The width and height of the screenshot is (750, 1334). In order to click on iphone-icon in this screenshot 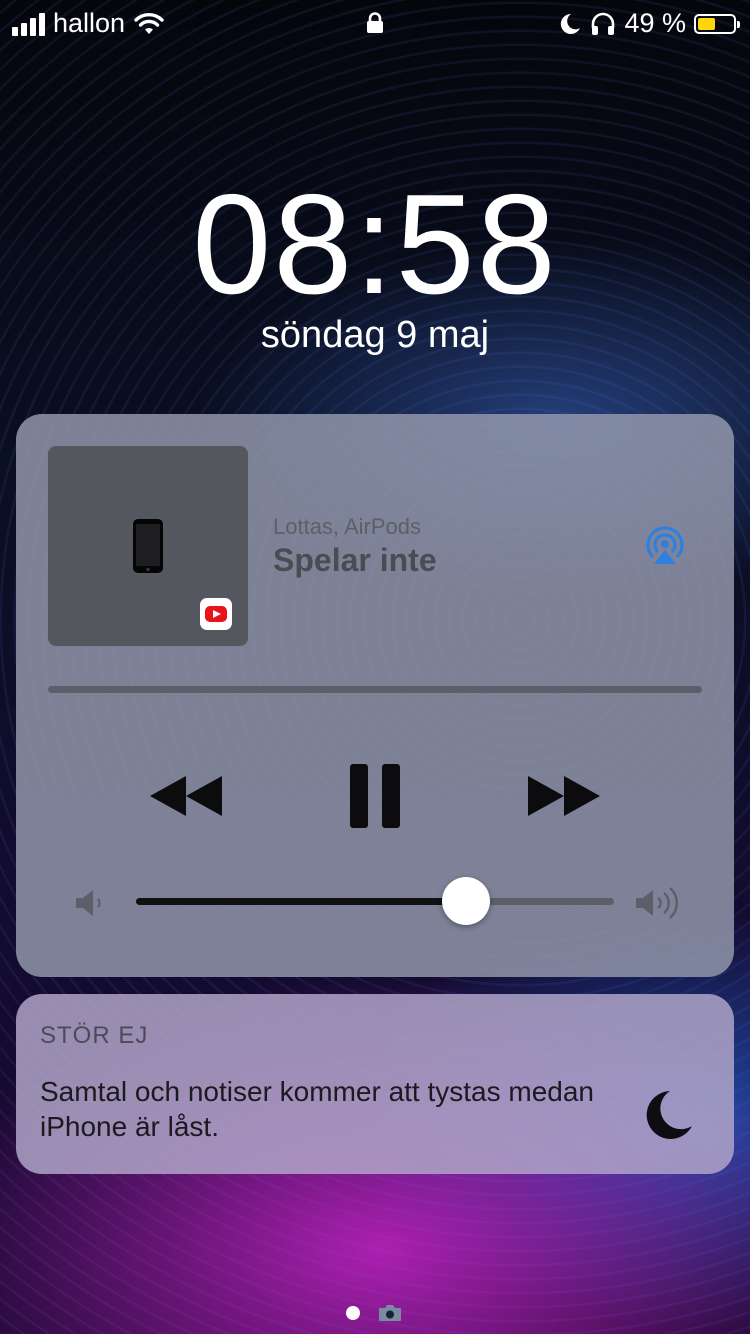, I will do `click(148, 546)`.